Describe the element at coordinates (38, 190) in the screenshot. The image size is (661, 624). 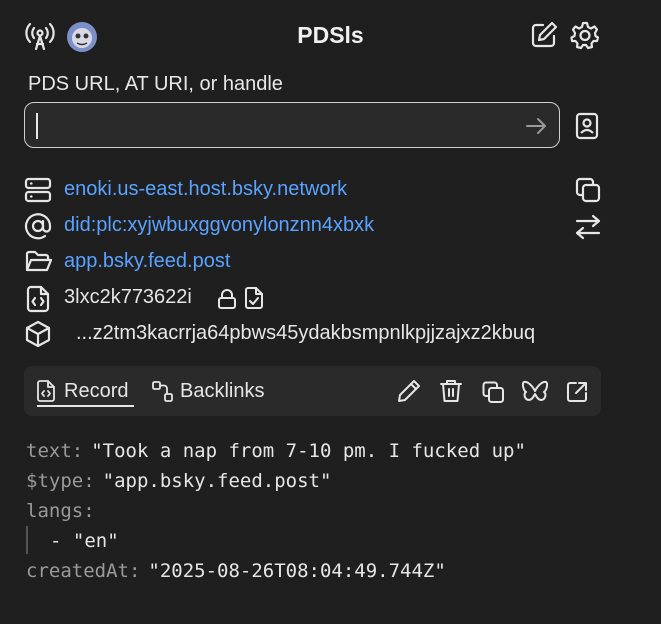
I see `server-icon` at that location.